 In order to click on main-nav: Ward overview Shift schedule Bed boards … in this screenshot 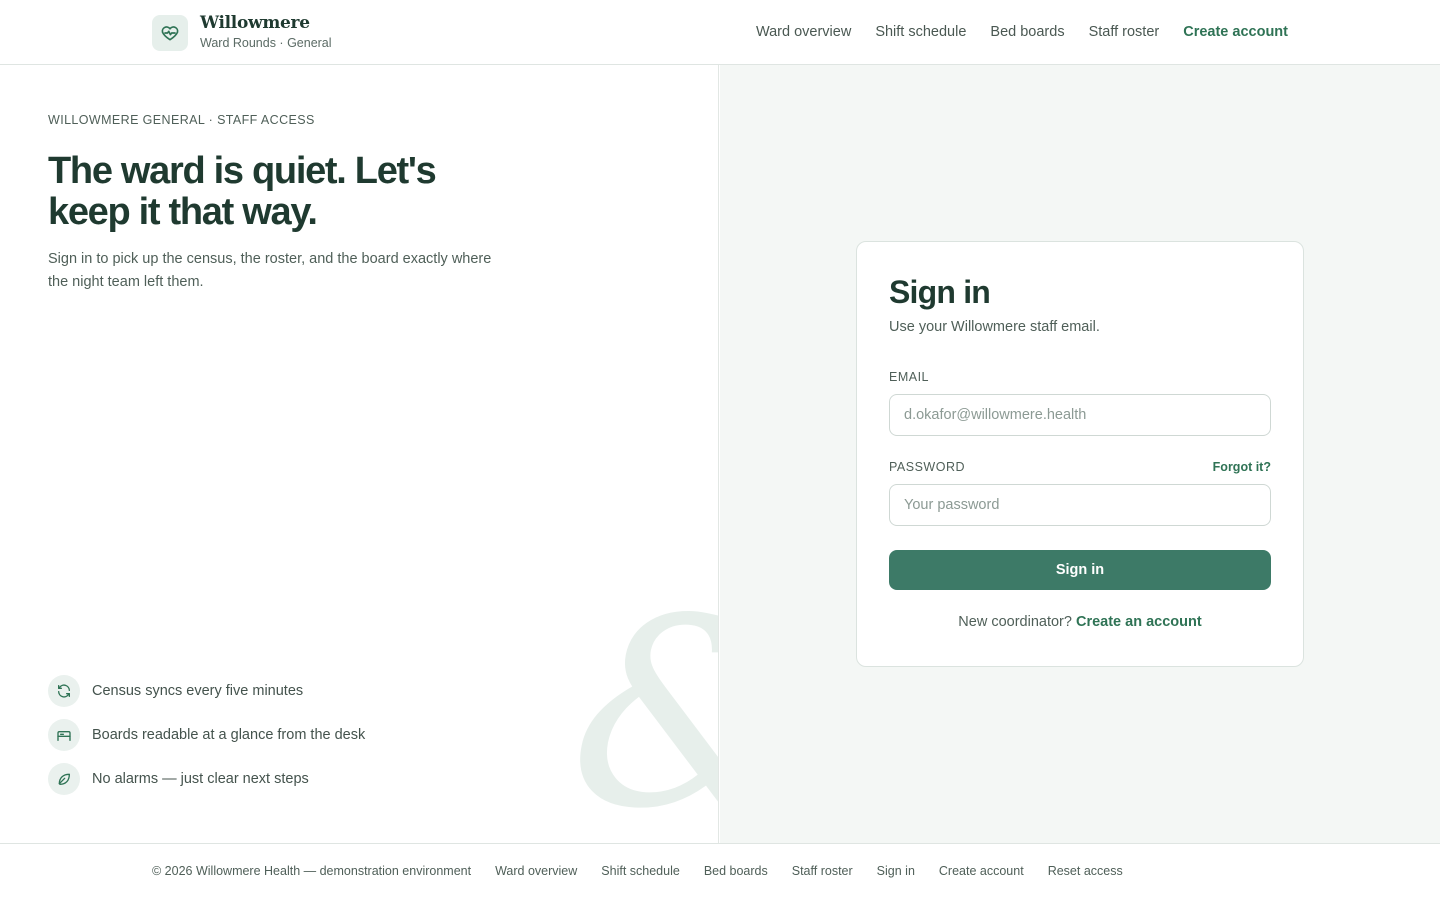, I will do `click(1022, 32)`.